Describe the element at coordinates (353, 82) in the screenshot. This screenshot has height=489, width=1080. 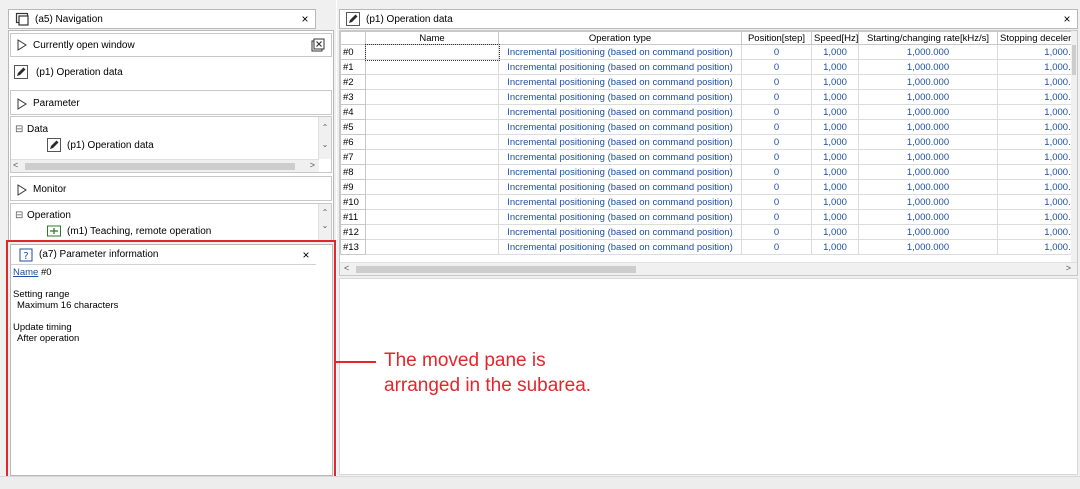
I see `row-id-cell: #2` at that location.